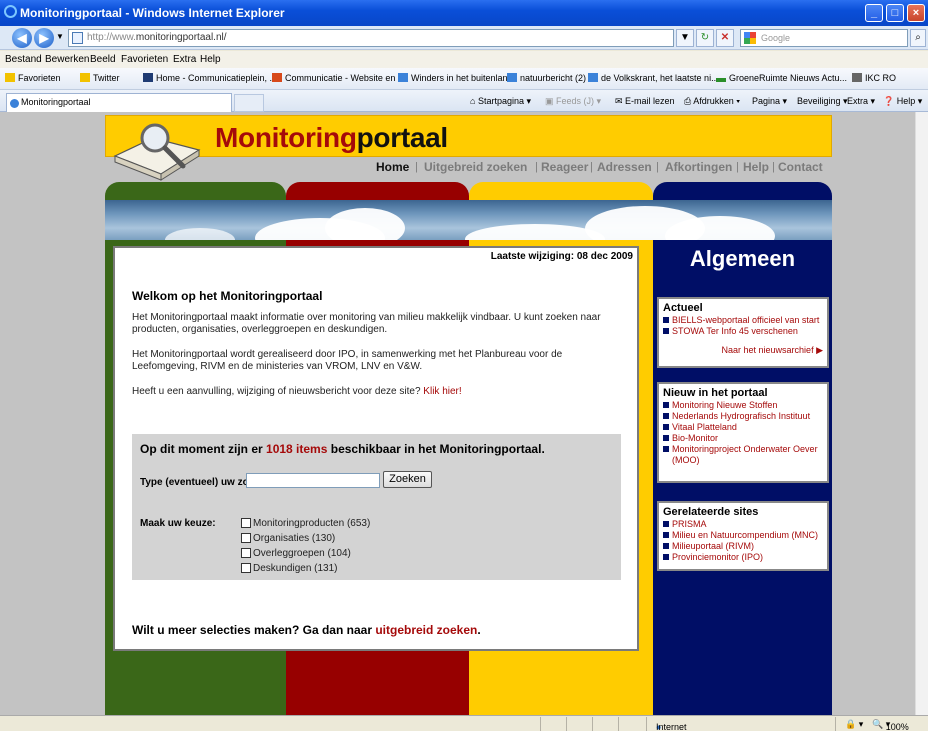 Image resolution: width=928 pixels, height=731 pixels. What do you see at coordinates (371, 38) in the screenshot?
I see `url-field: http://www.monitoringportaal.nl/` at bounding box center [371, 38].